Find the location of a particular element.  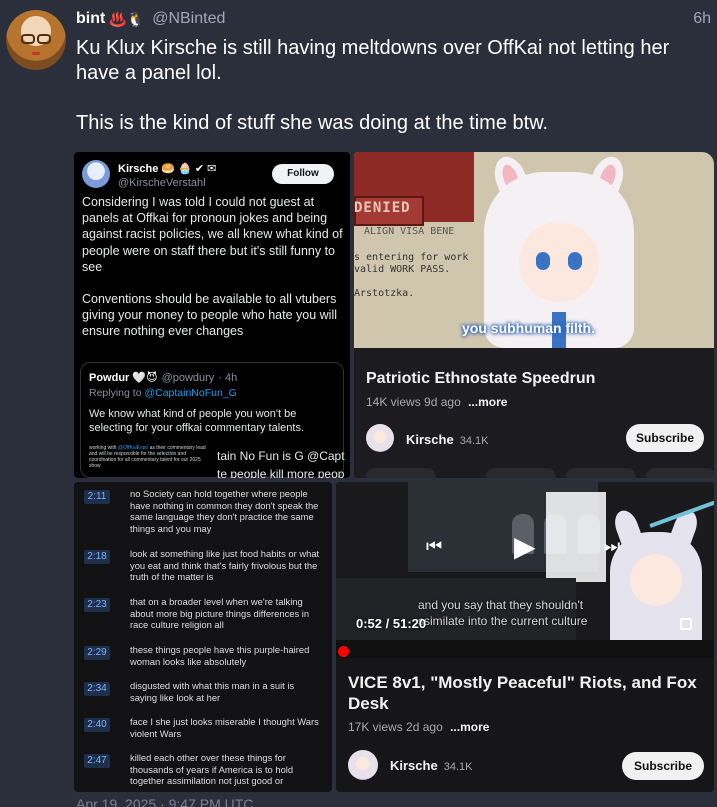

post-header: bint ♨️🐧 @NBinted 6h is located at coordinates (393, 19).